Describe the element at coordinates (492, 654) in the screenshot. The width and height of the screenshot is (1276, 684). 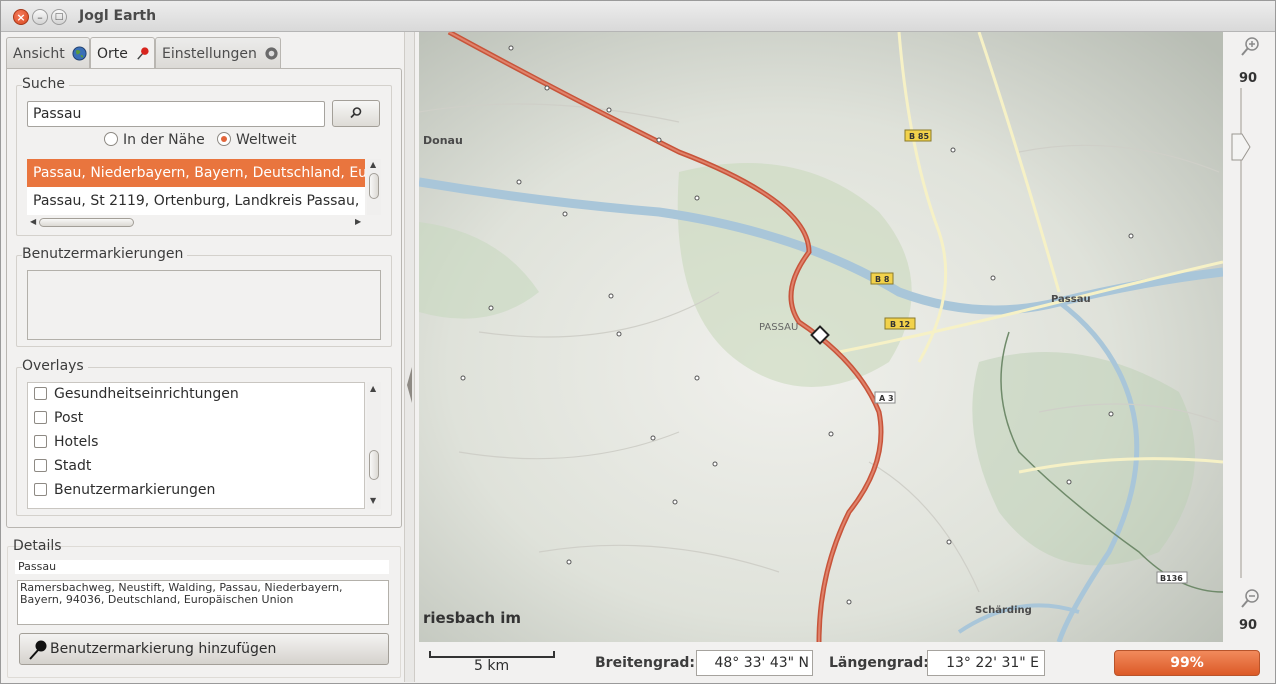
I see `scale-bar` at that location.